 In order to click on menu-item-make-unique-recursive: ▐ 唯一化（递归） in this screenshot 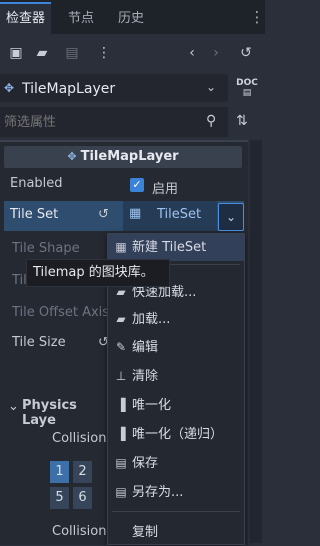, I will do `click(176, 434)`.